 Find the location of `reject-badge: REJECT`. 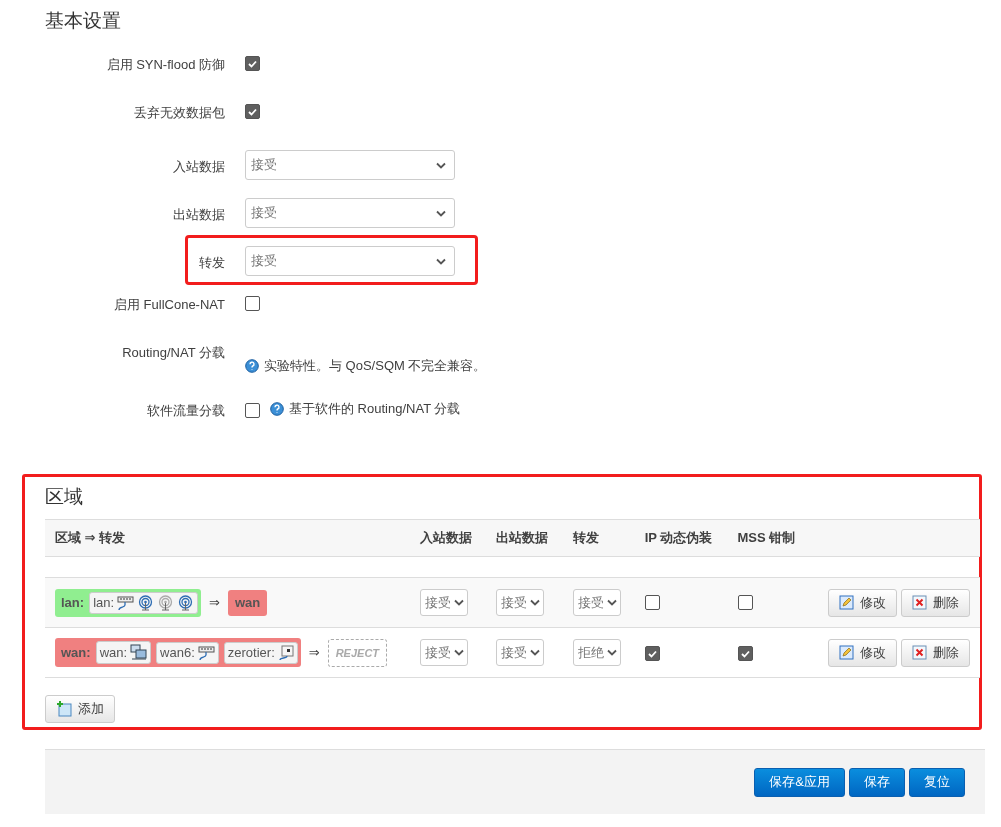

reject-badge: REJECT is located at coordinates (357, 652).